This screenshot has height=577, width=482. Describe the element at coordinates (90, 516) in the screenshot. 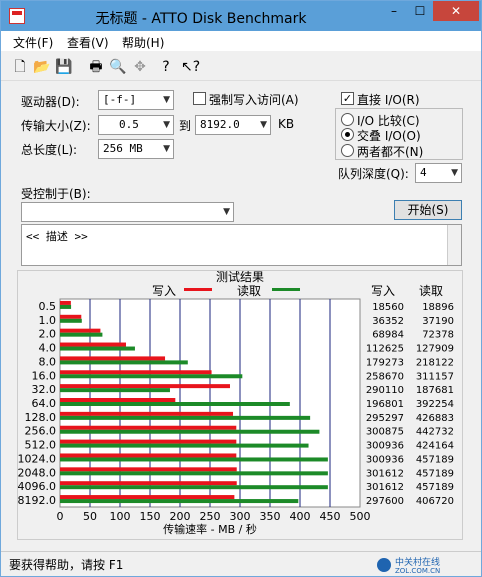

I see `x-tick-label: 50` at that location.